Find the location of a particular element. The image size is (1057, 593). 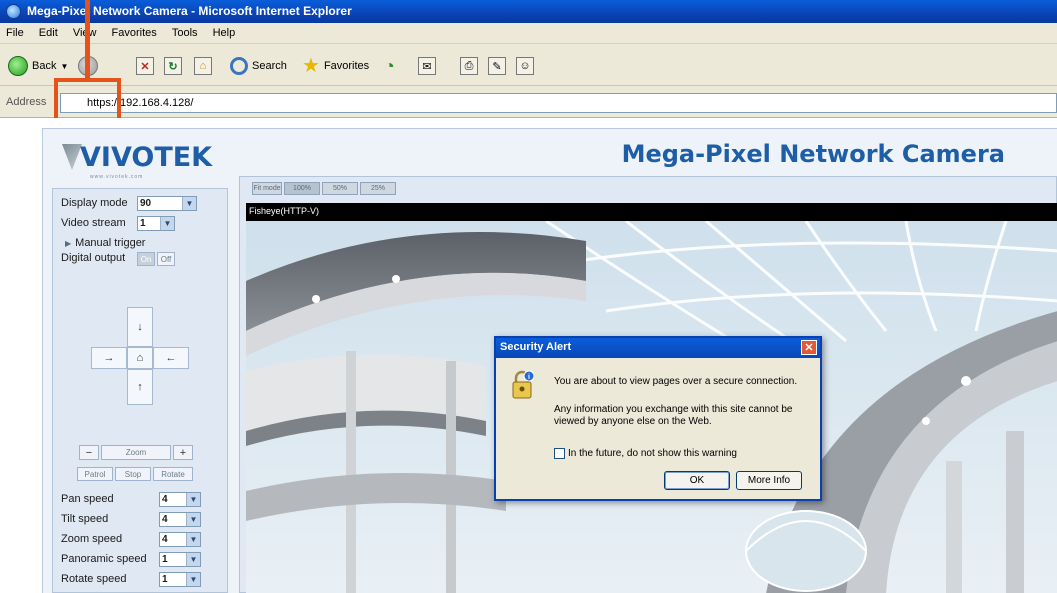

panoramic-speed-row: Panoramic speed is located at coordinates (104, 559).